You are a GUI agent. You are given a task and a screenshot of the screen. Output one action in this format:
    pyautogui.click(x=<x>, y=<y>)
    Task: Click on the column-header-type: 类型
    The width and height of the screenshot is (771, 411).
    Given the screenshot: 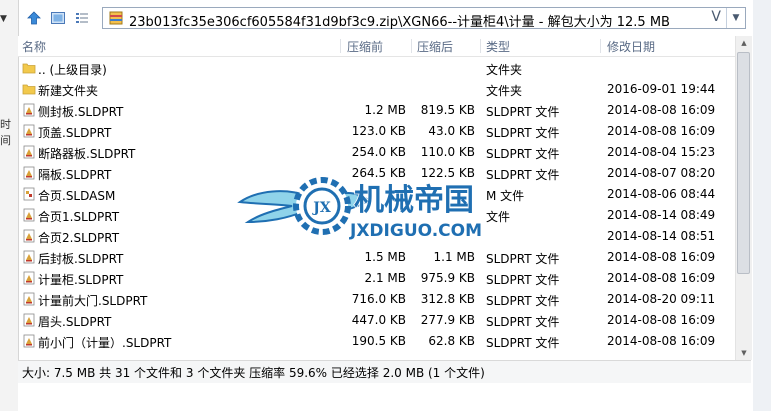 What is the action you would take?
    pyautogui.click(x=498, y=46)
    